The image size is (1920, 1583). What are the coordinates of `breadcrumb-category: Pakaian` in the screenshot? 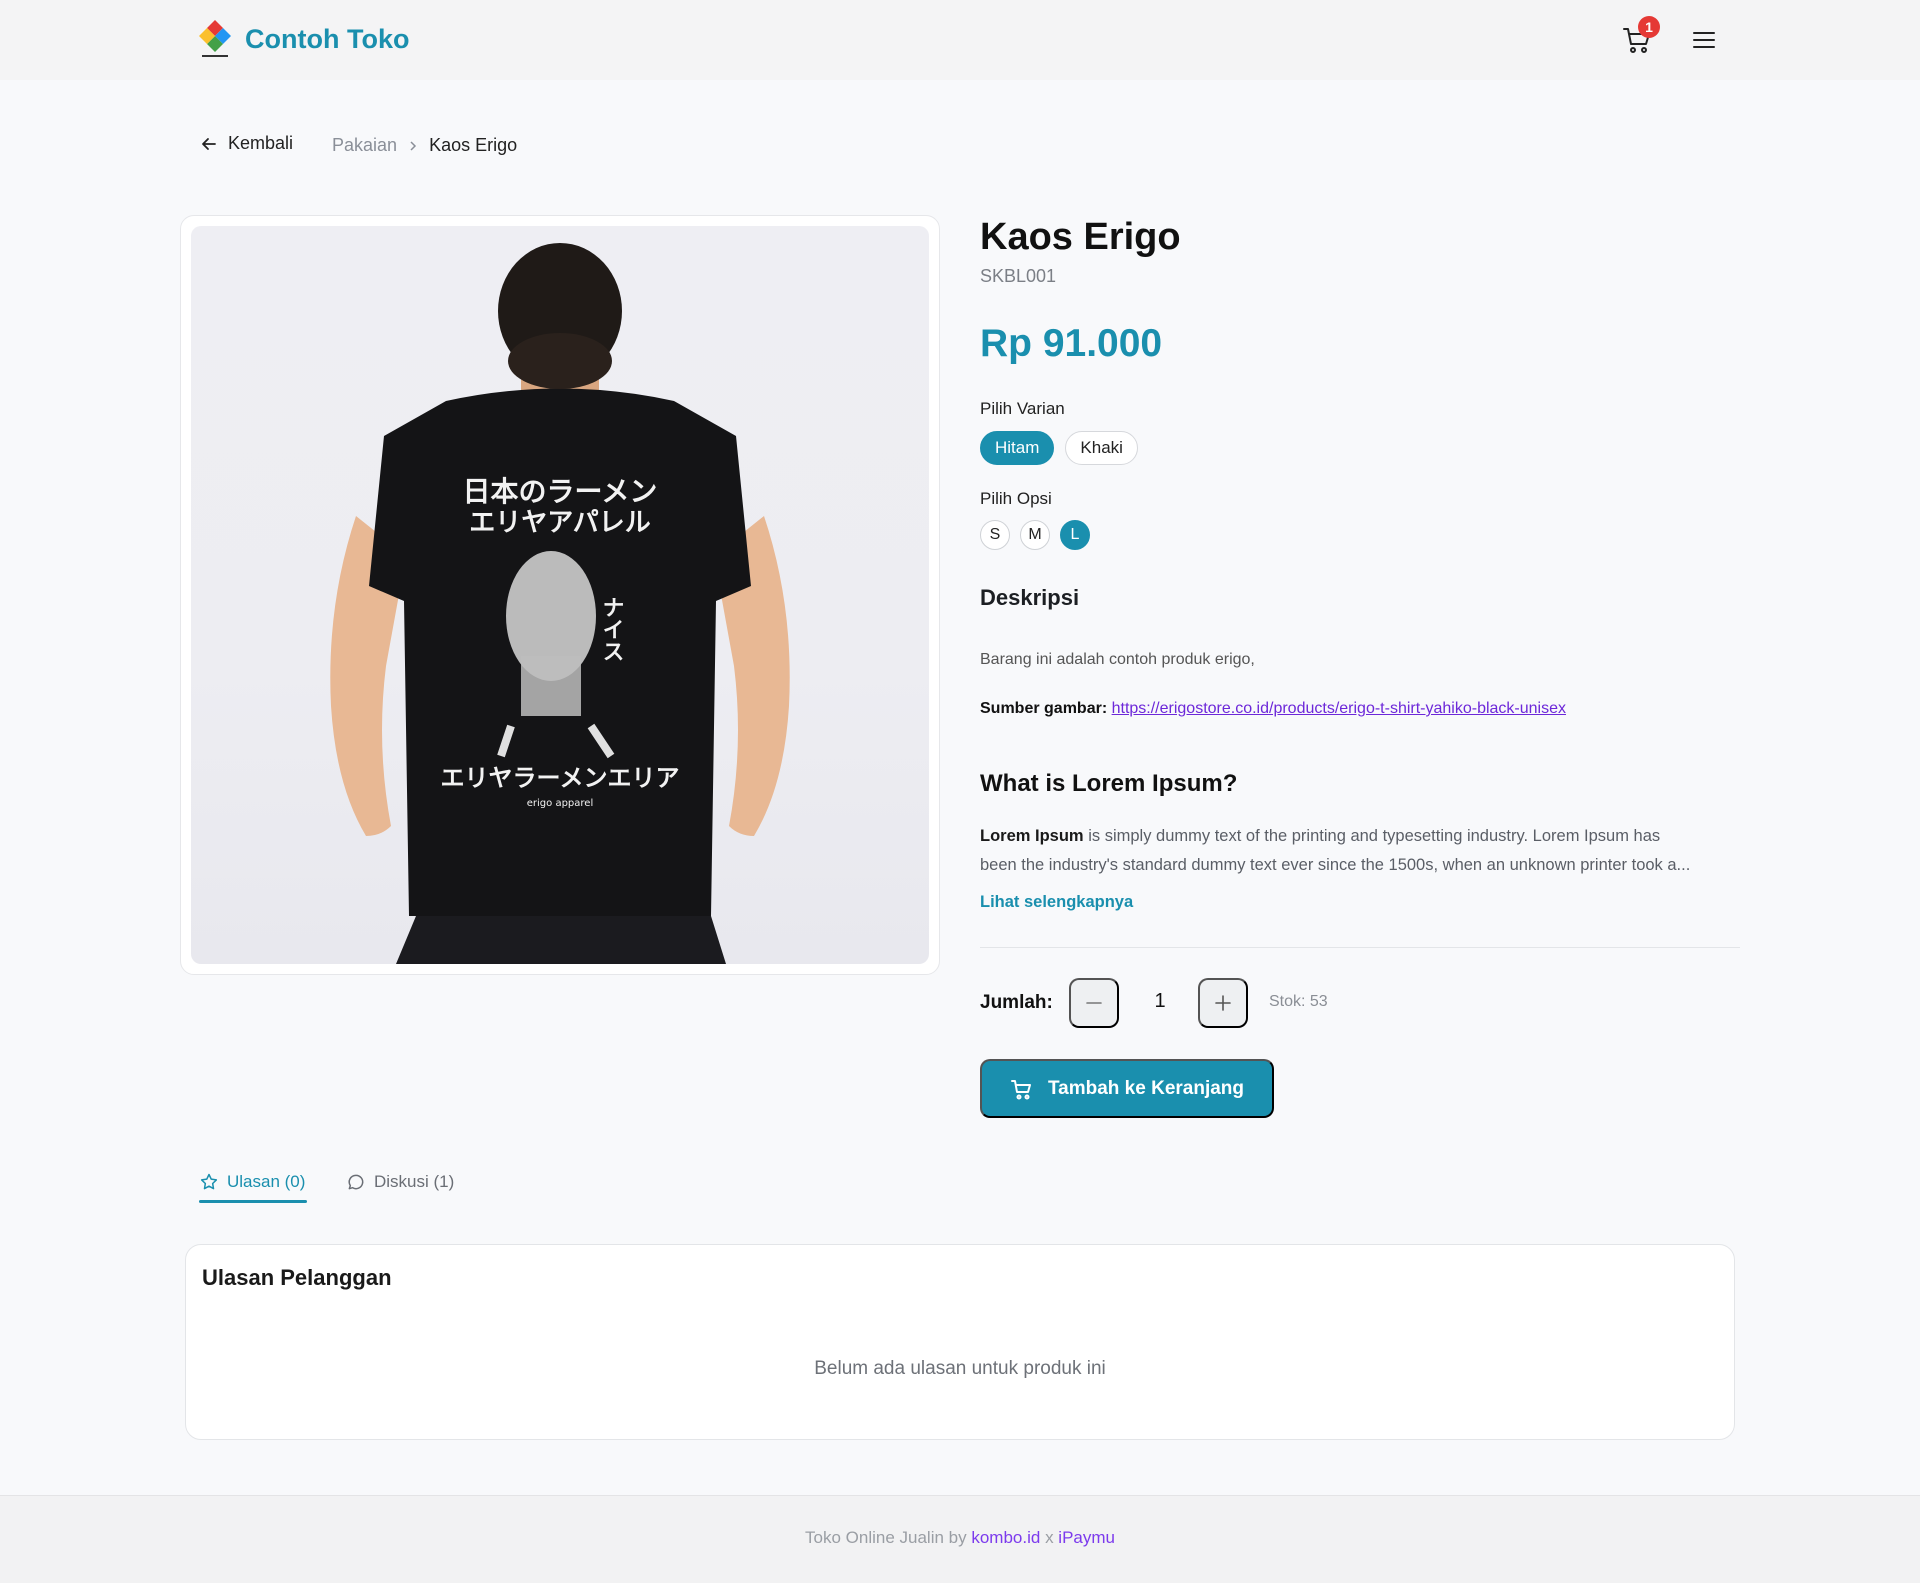 It's located at (364, 145).